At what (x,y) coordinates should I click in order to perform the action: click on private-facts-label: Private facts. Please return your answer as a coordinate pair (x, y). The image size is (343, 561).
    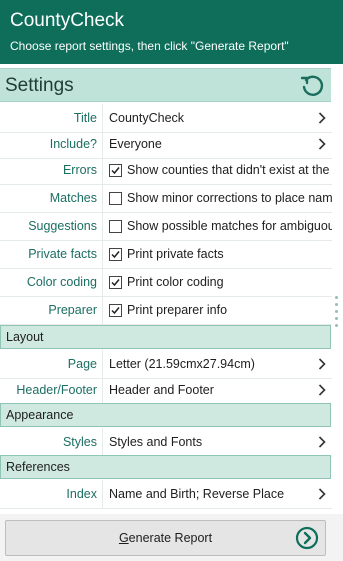
    Looking at the image, I should click on (62, 254).